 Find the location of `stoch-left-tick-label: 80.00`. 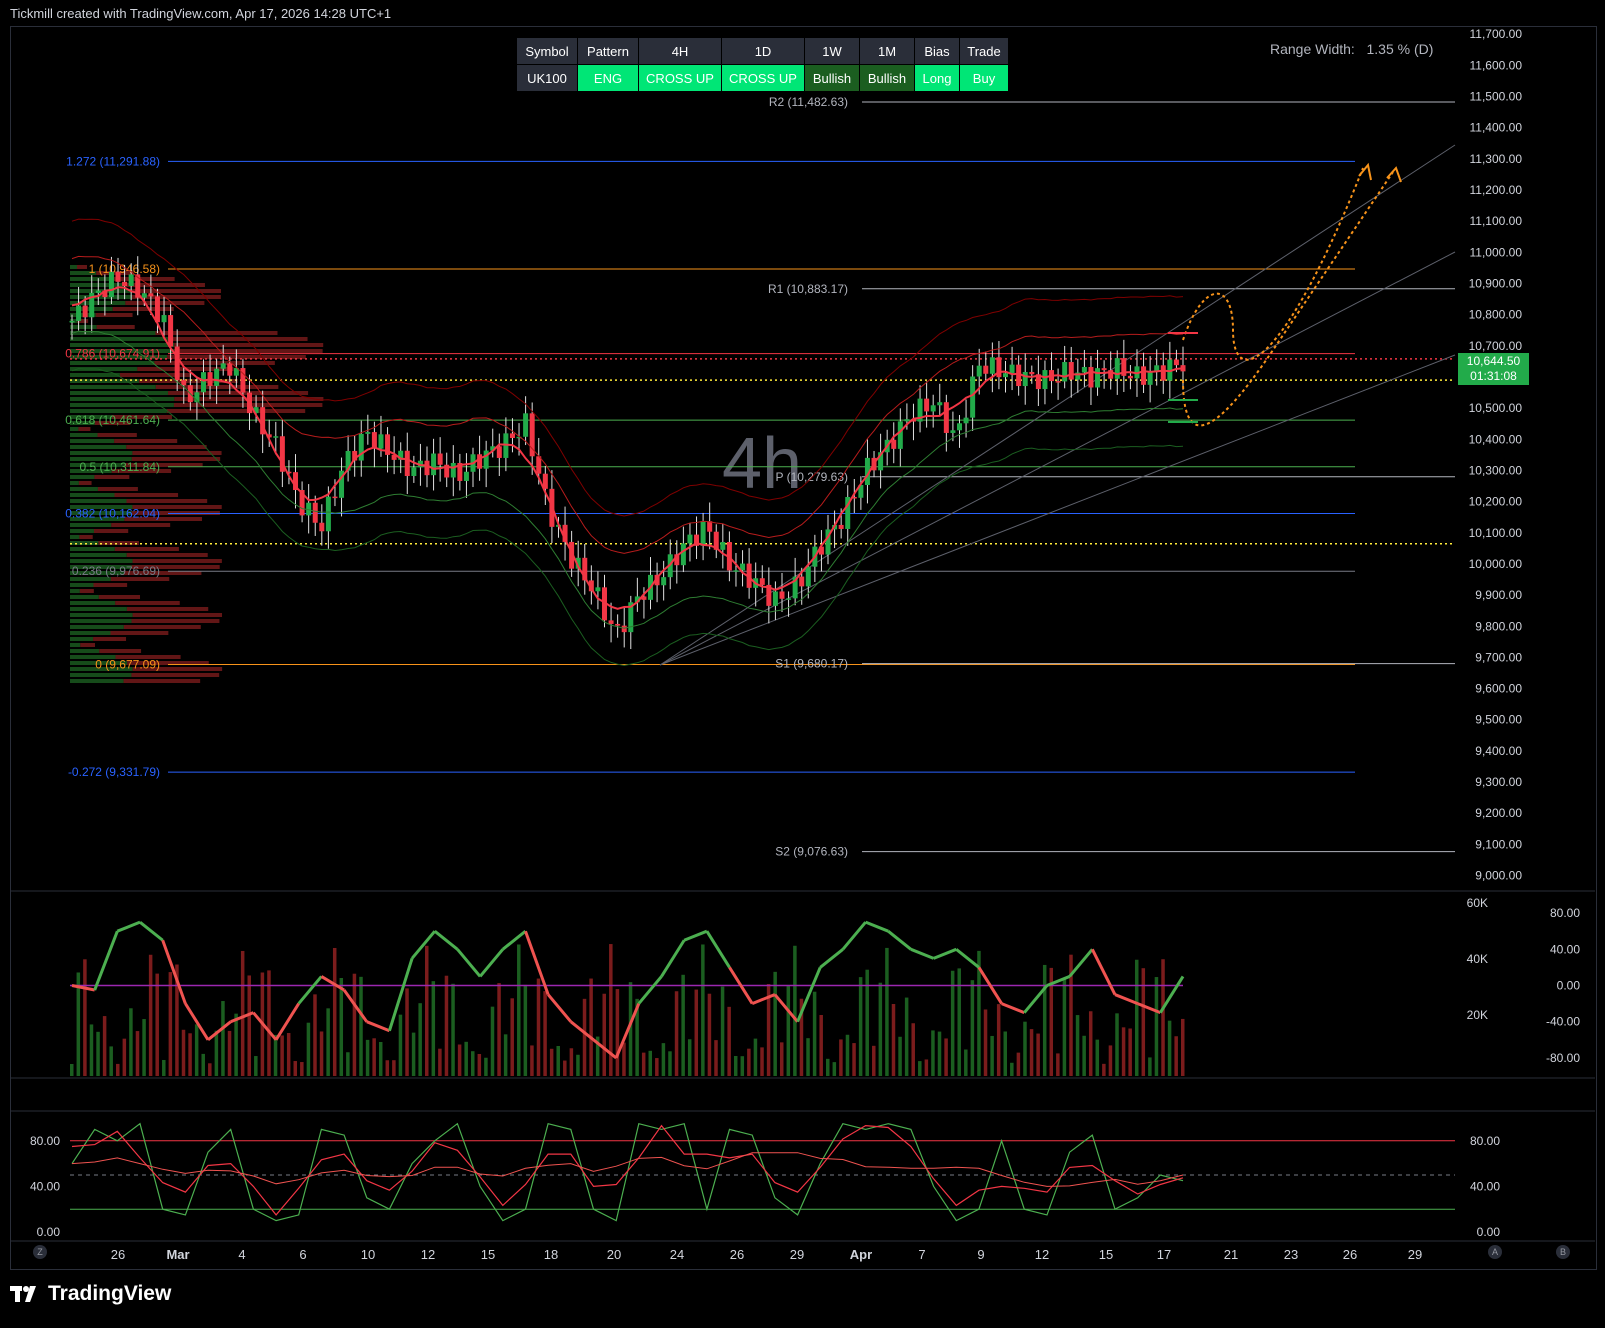

stoch-left-tick-label: 80.00 is located at coordinates (45, 1141).